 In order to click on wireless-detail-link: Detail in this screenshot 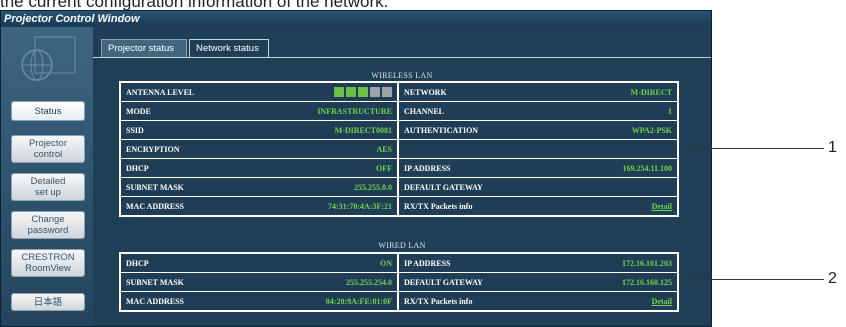, I will do `click(662, 206)`.